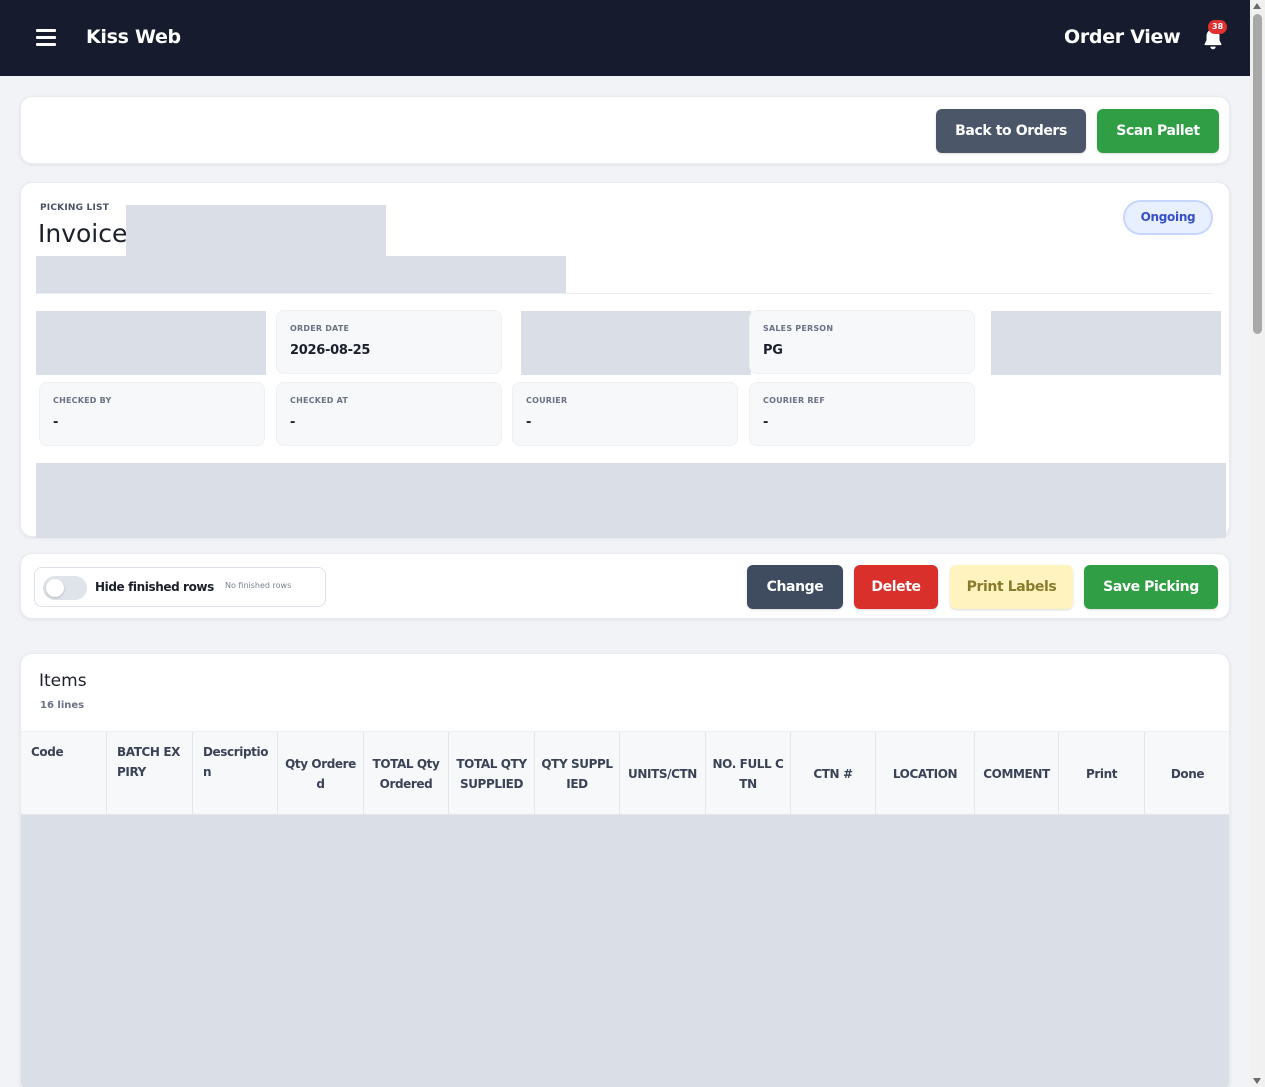  What do you see at coordinates (319, 400) in the screenshot?
I see `checked-at-label: CHECKED AT` at bounding box center [319, 400].